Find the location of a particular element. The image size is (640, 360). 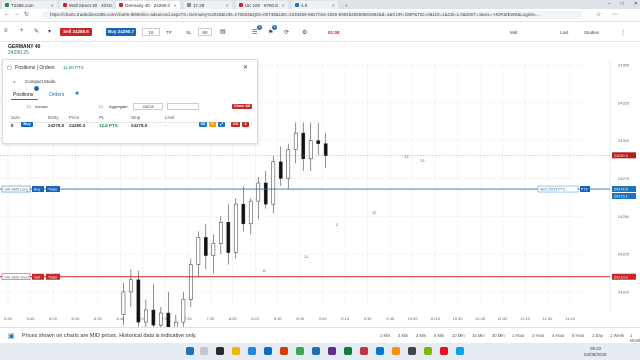

position-stop: 24278.0 is located at coordinates (139, 125).